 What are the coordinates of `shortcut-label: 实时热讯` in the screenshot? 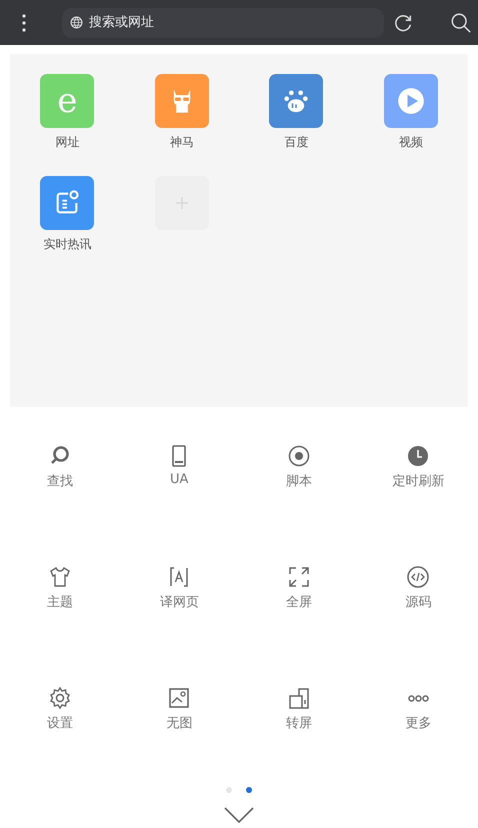 It's located at (67, 244).